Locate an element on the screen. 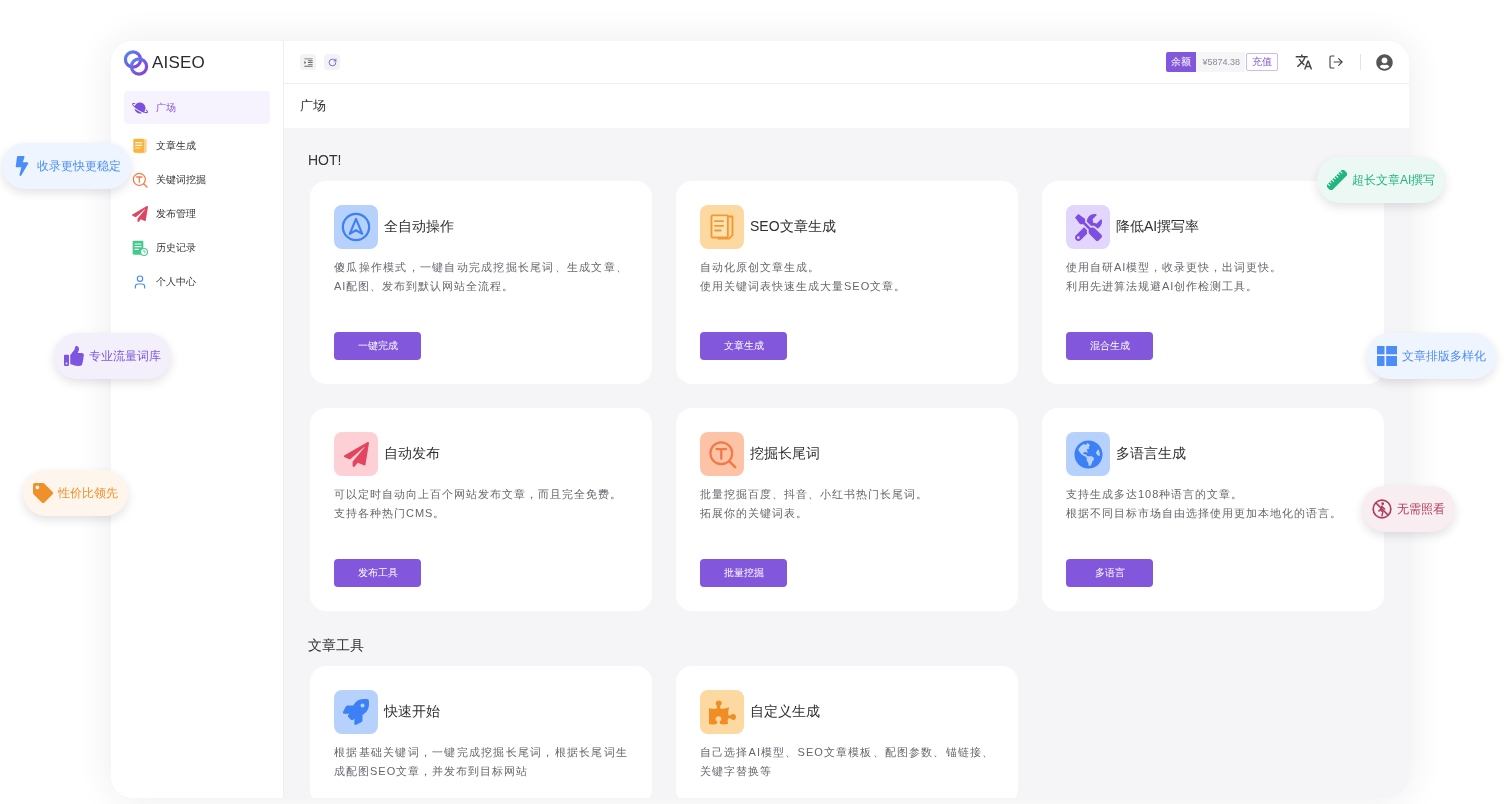 This screenshot has height=804, width=1507. card-description: 批量挖掘百度、抖音、小红书热门长尾词。 is located at coordinates (814, 494).